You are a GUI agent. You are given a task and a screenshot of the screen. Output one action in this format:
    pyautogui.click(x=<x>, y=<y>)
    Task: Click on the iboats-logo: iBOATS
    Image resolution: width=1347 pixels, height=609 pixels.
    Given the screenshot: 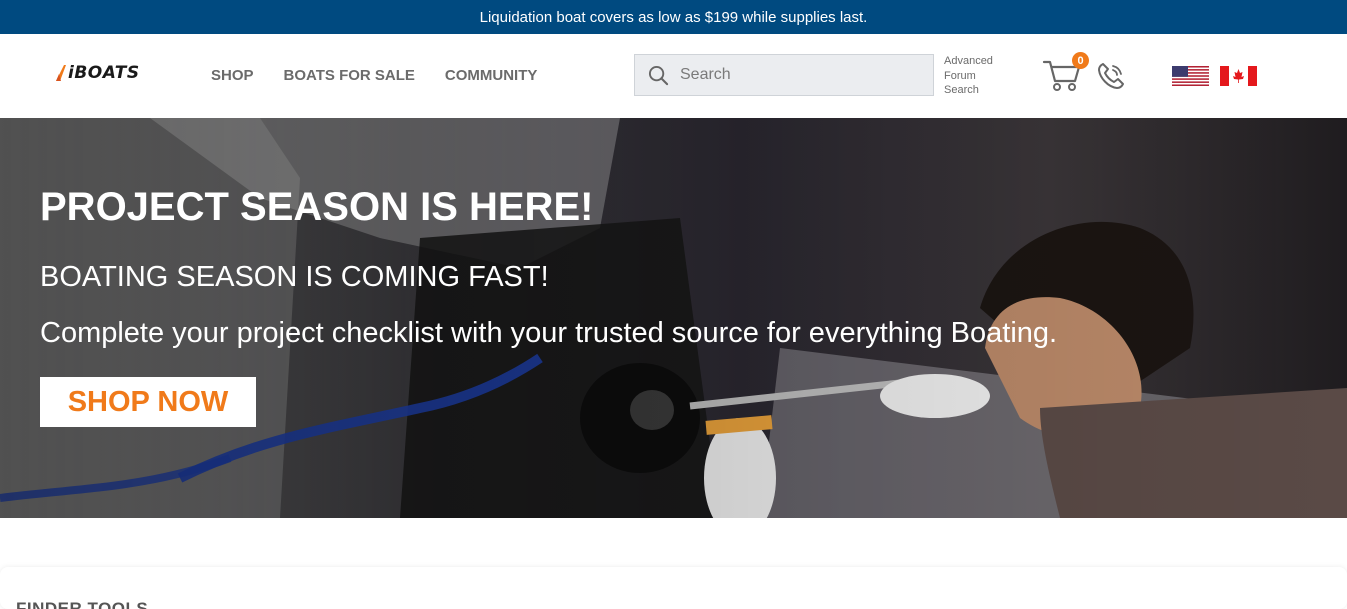 What is the action you would take?
    pyautogui.click(x=97, y=73)
    